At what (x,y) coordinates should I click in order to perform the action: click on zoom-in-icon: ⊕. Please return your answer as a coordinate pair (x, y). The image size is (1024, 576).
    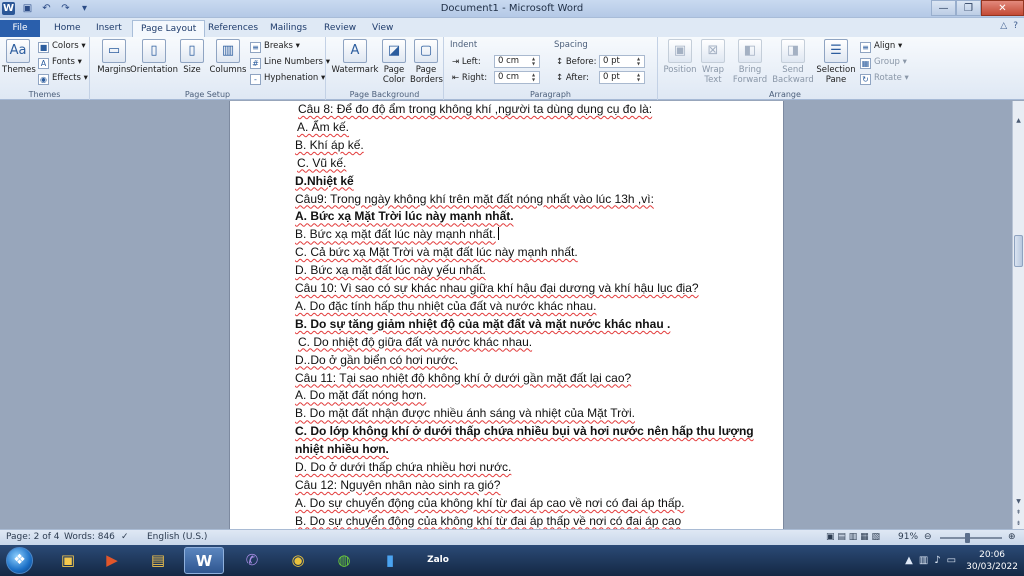
    Looking at the image, I should click on (1012, 537).